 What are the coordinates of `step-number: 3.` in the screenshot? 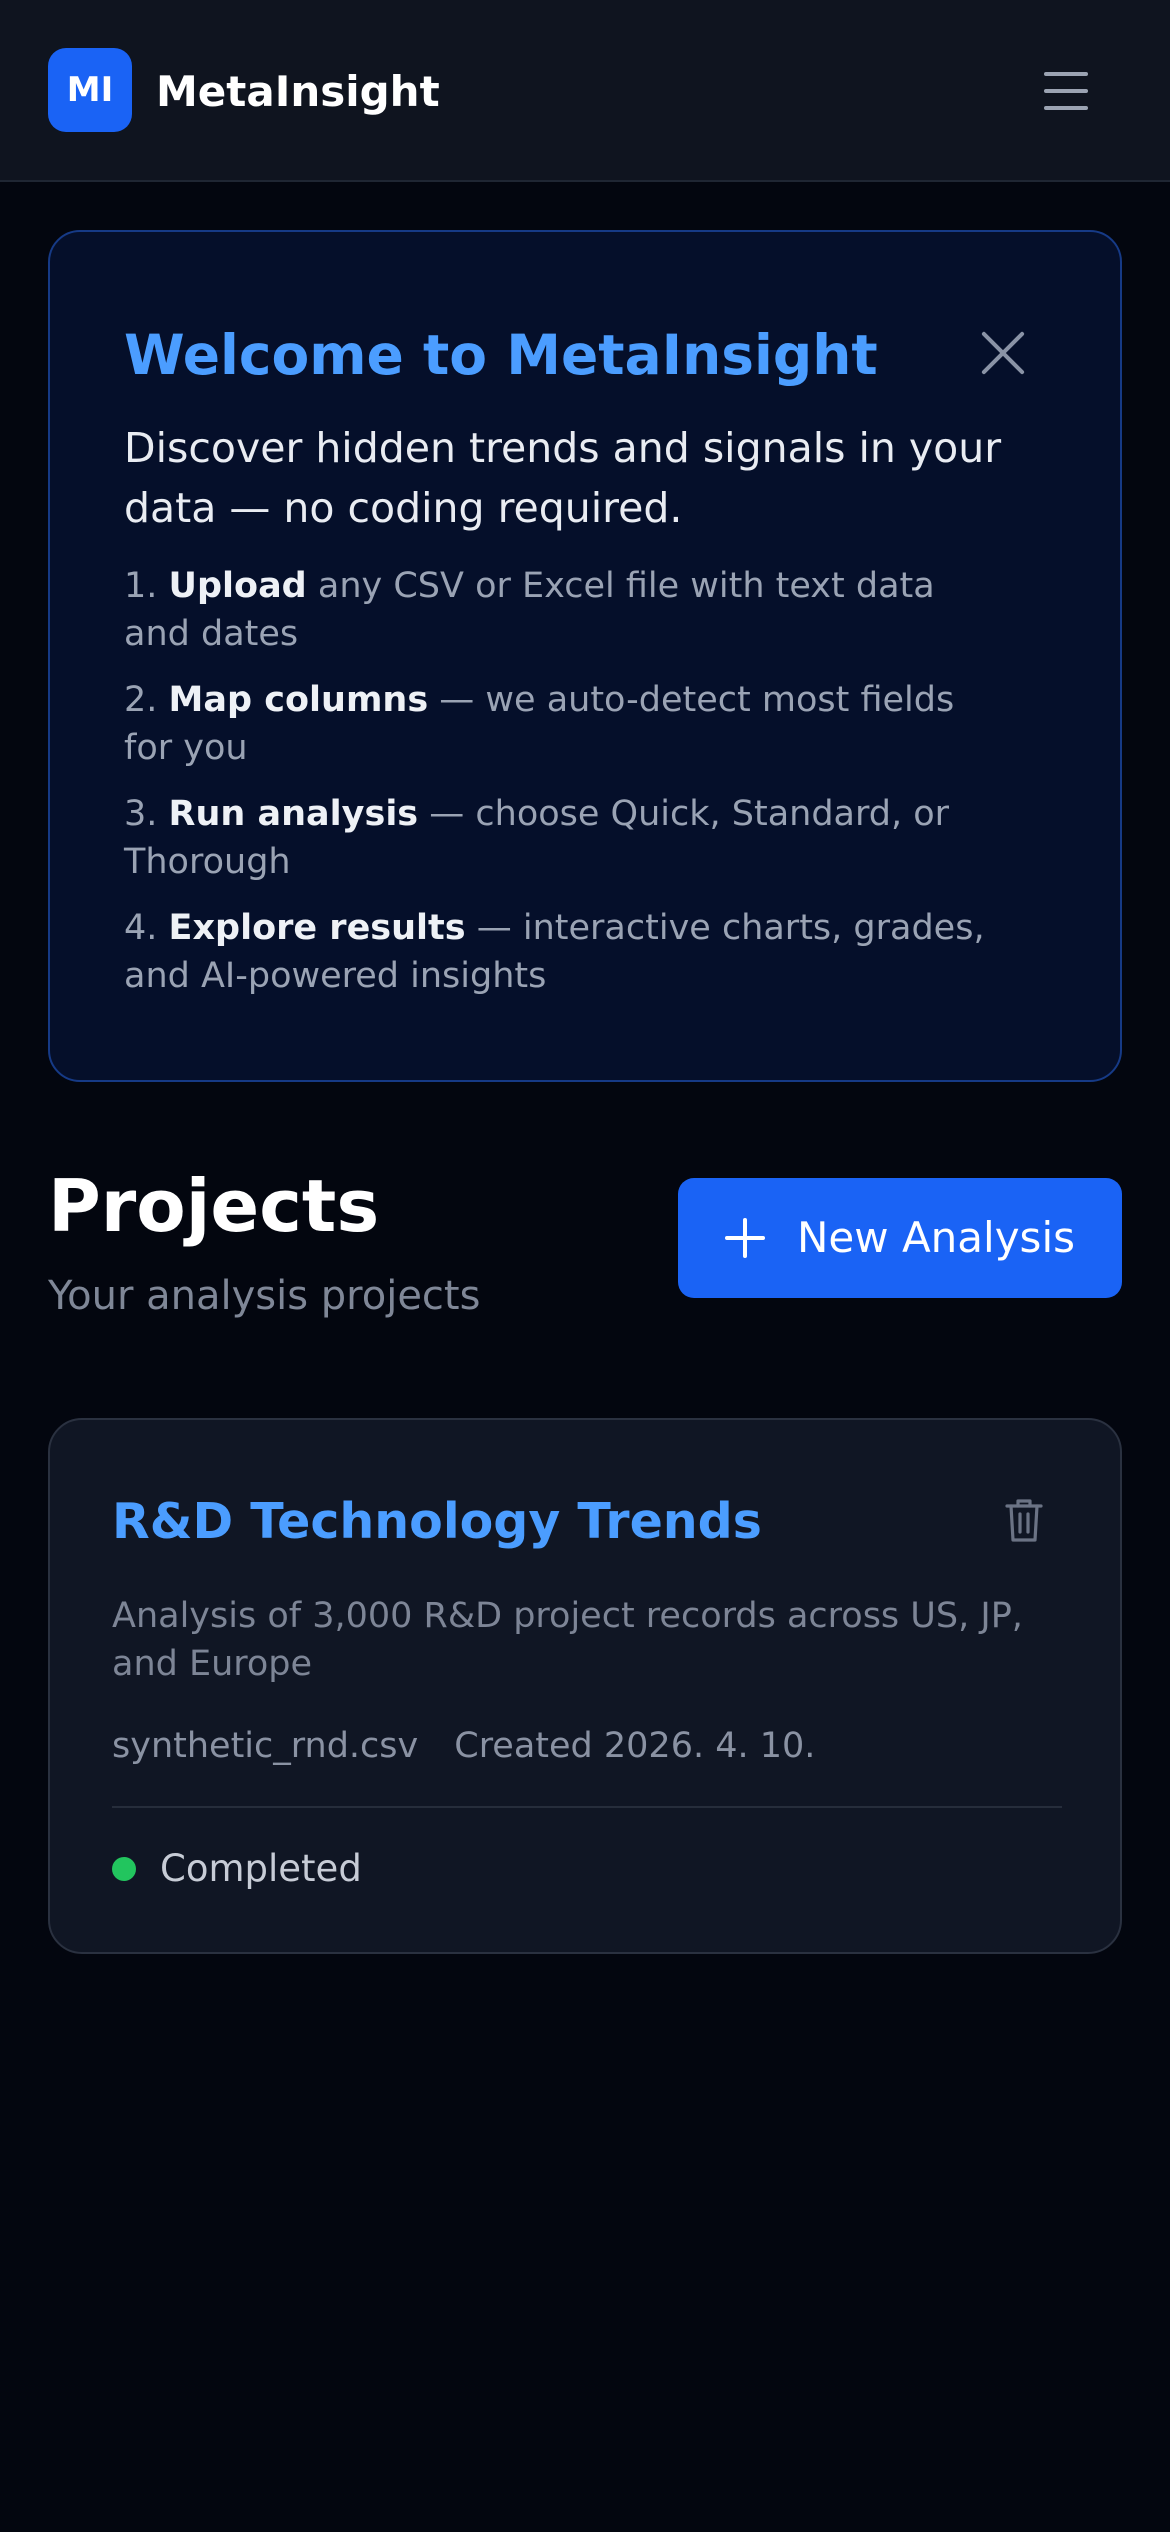 It's located at (141, 814).